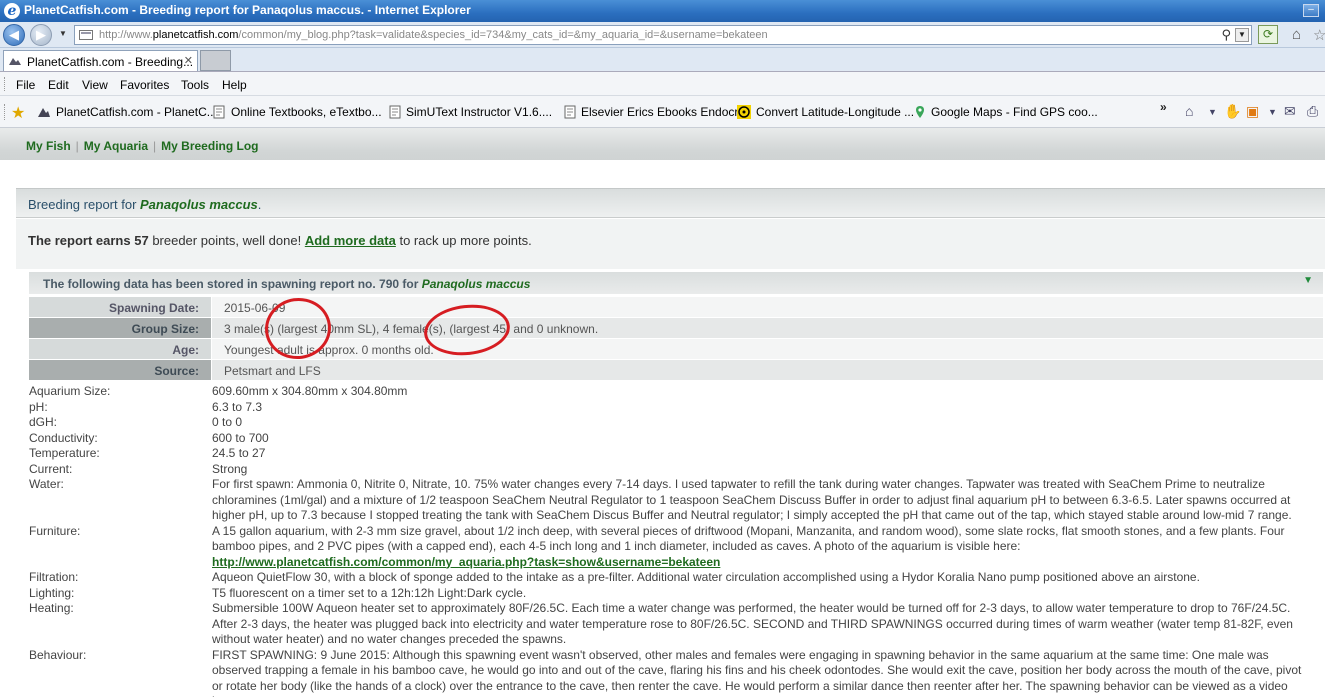 The width and height of the screenshot is (1325, 697). Describe the element at coordinates (54, 577) in the screenshot. I see `detail-label: Filtration:` at that location.